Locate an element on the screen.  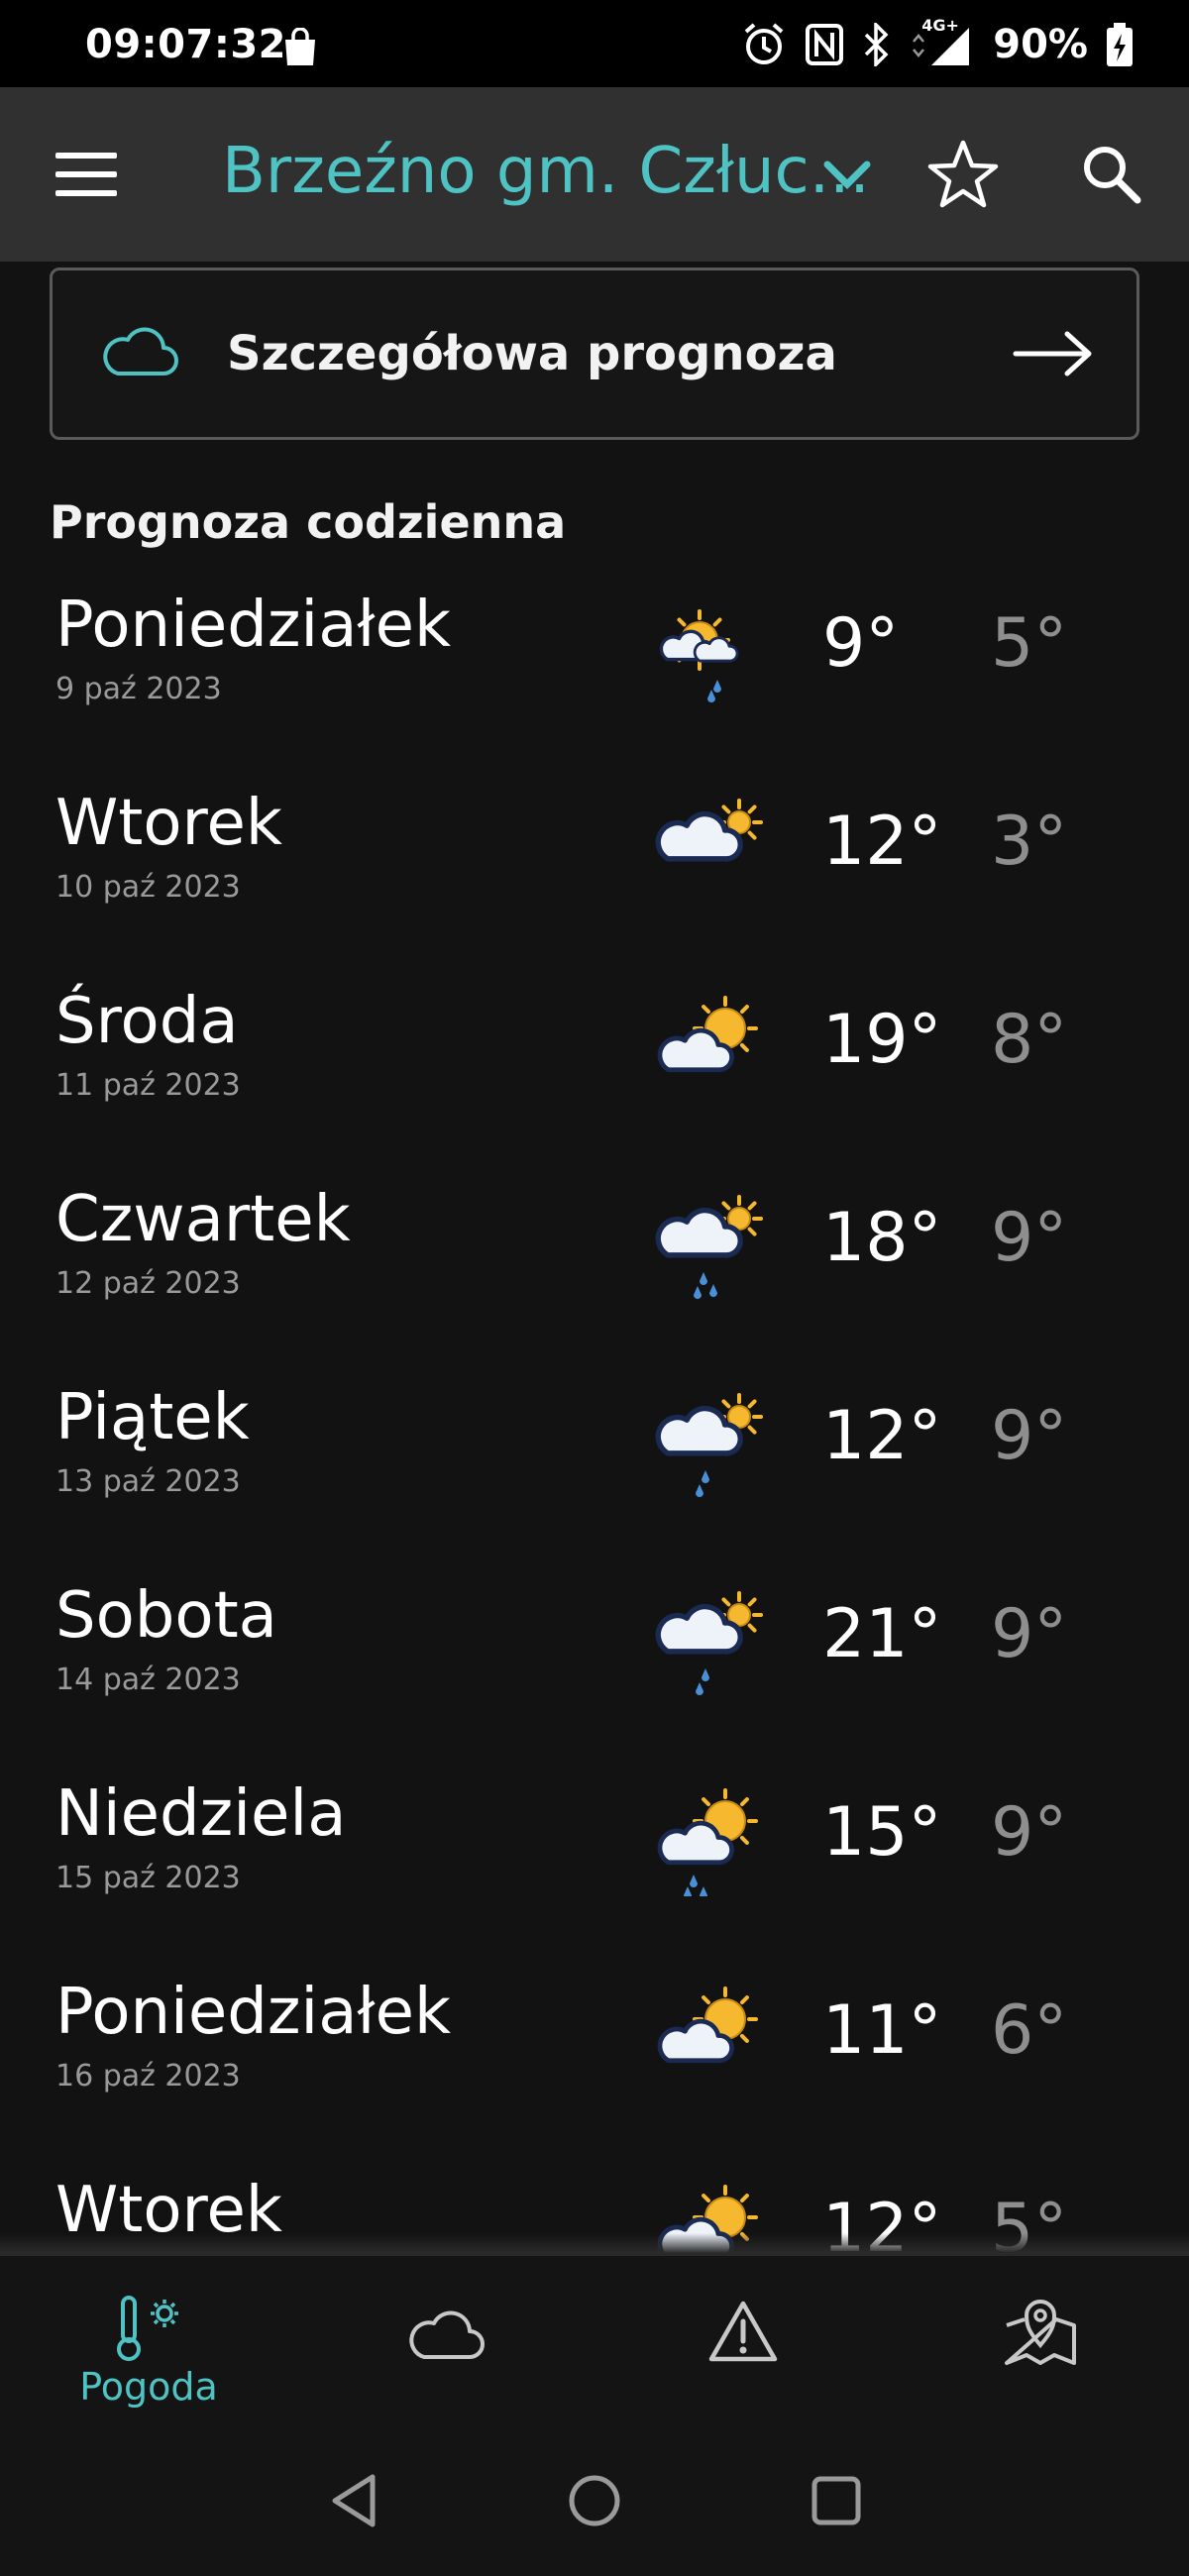
temp-high: 9° is located at coordinates (861, 644).